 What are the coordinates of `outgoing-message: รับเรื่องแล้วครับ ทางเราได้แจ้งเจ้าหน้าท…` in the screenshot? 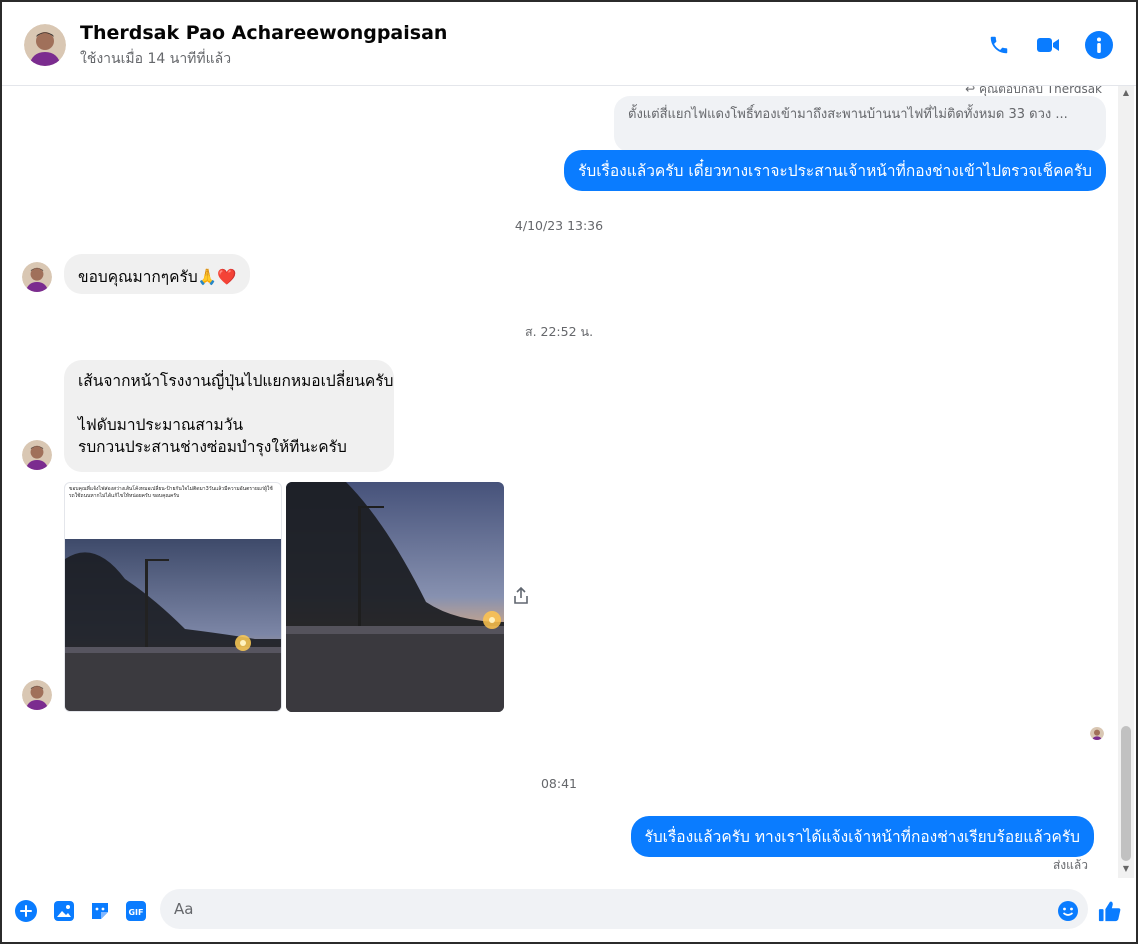 It's located at (862, 836).